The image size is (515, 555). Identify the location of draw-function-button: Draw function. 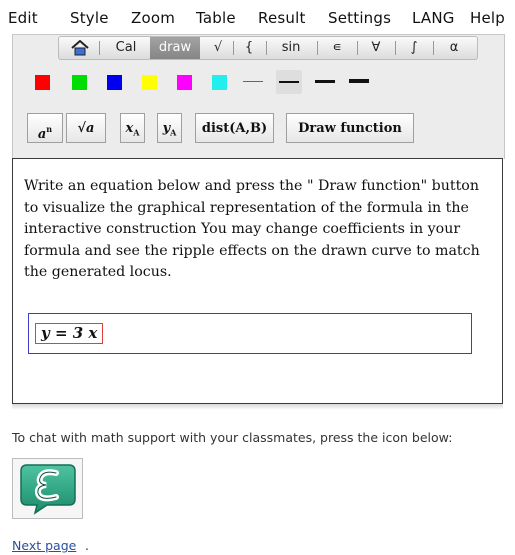
(350, 128).